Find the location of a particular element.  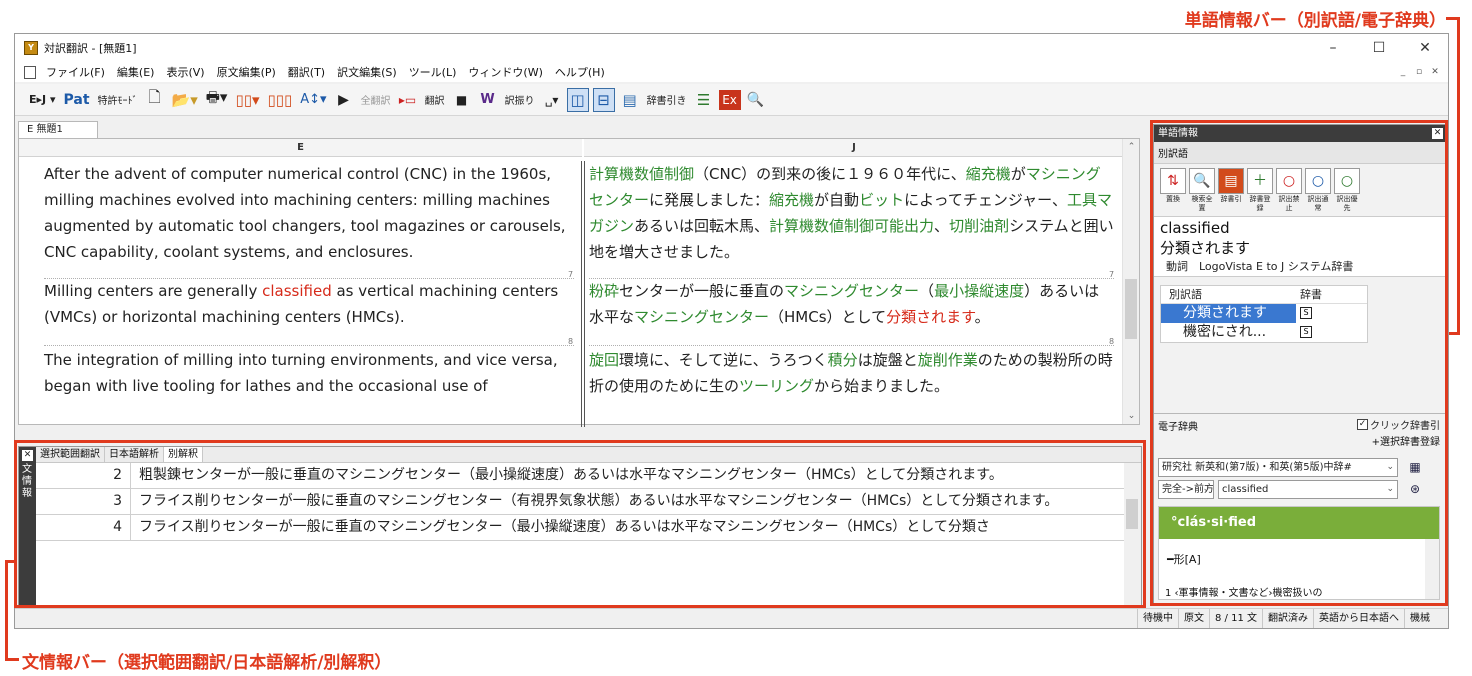

ex-dictionary-icon: Ex is located at coordinates (729, 99).